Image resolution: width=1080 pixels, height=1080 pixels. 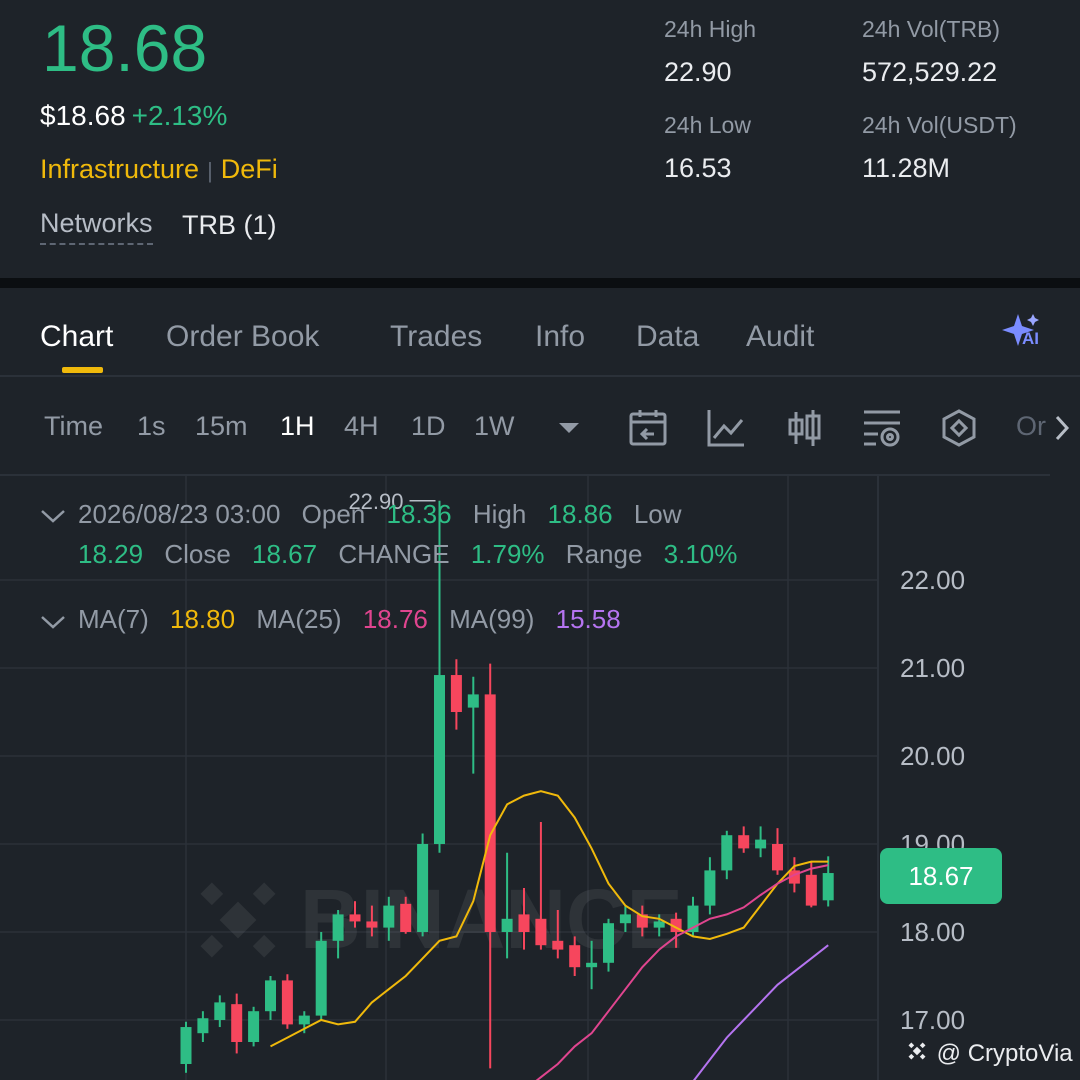 I want to click on interval-4h: 4H, so click(x=361, y=426).